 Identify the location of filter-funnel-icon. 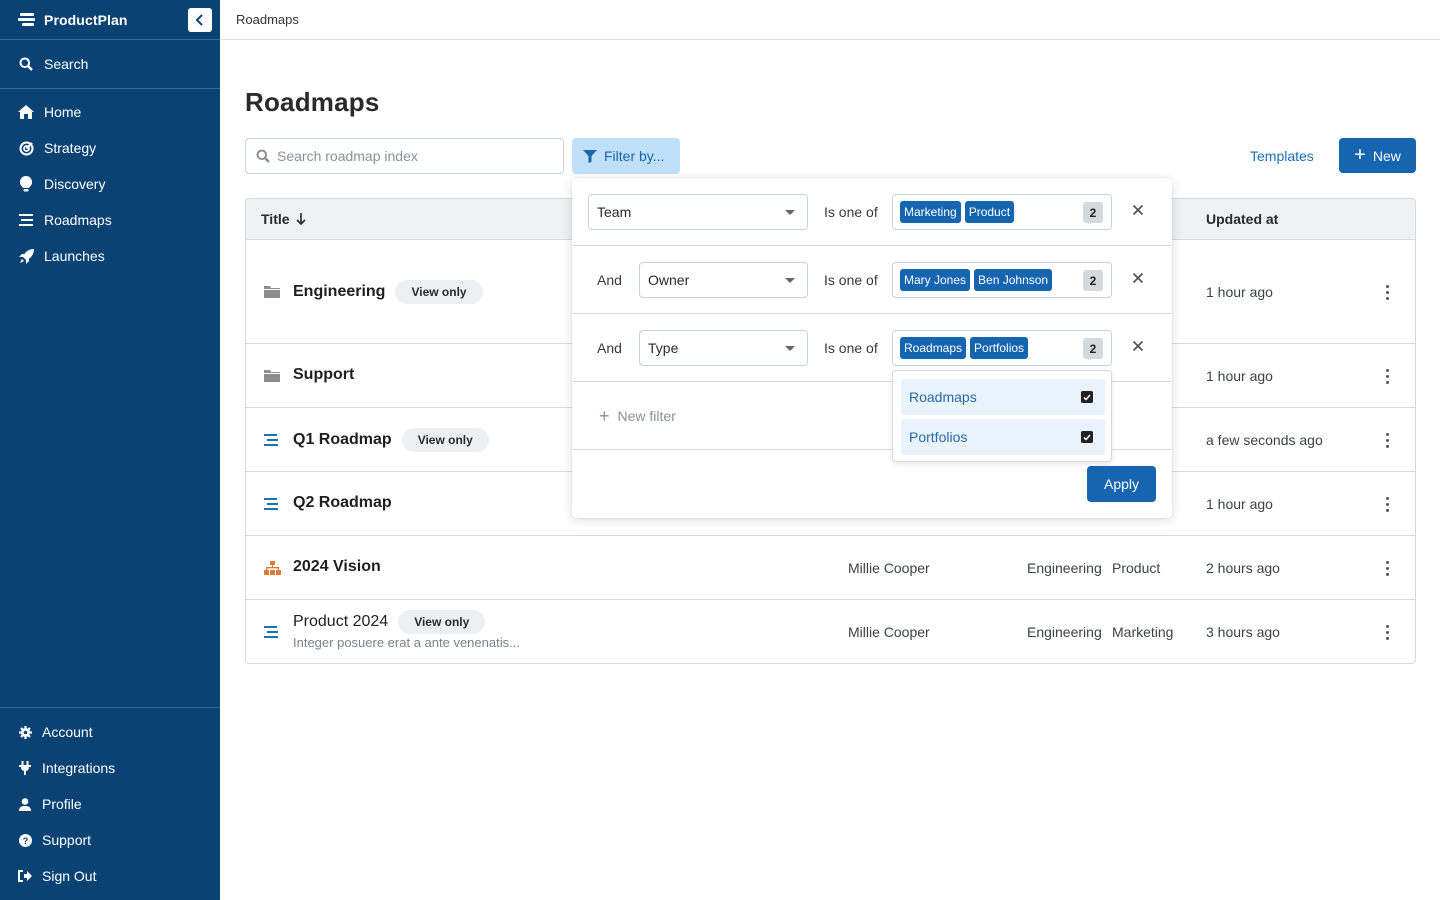
(590, 156).